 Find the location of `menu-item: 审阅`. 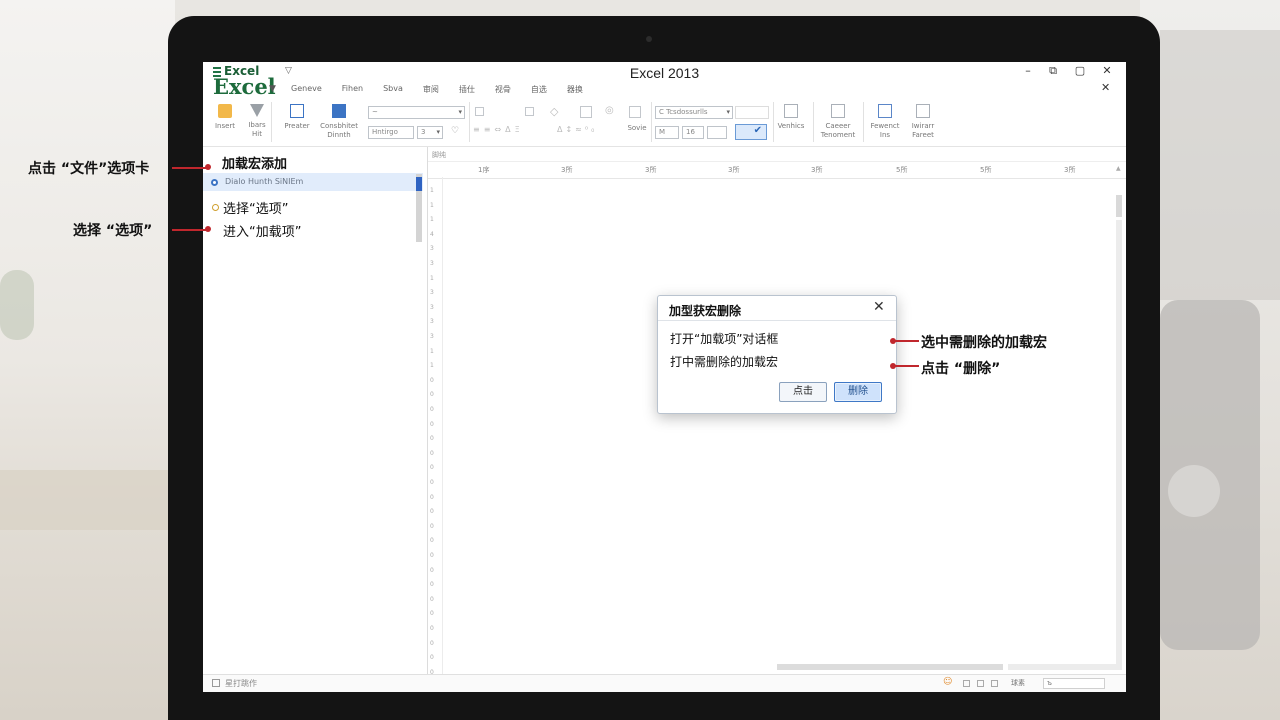

menu-item: 审阅 is located at coordinates (431, 91).